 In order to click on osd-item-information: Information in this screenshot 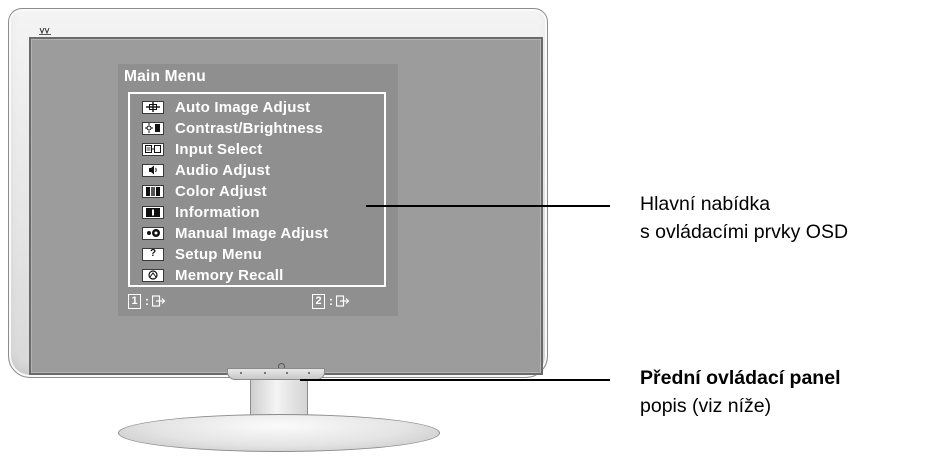, I will do `click(201, 212)`.